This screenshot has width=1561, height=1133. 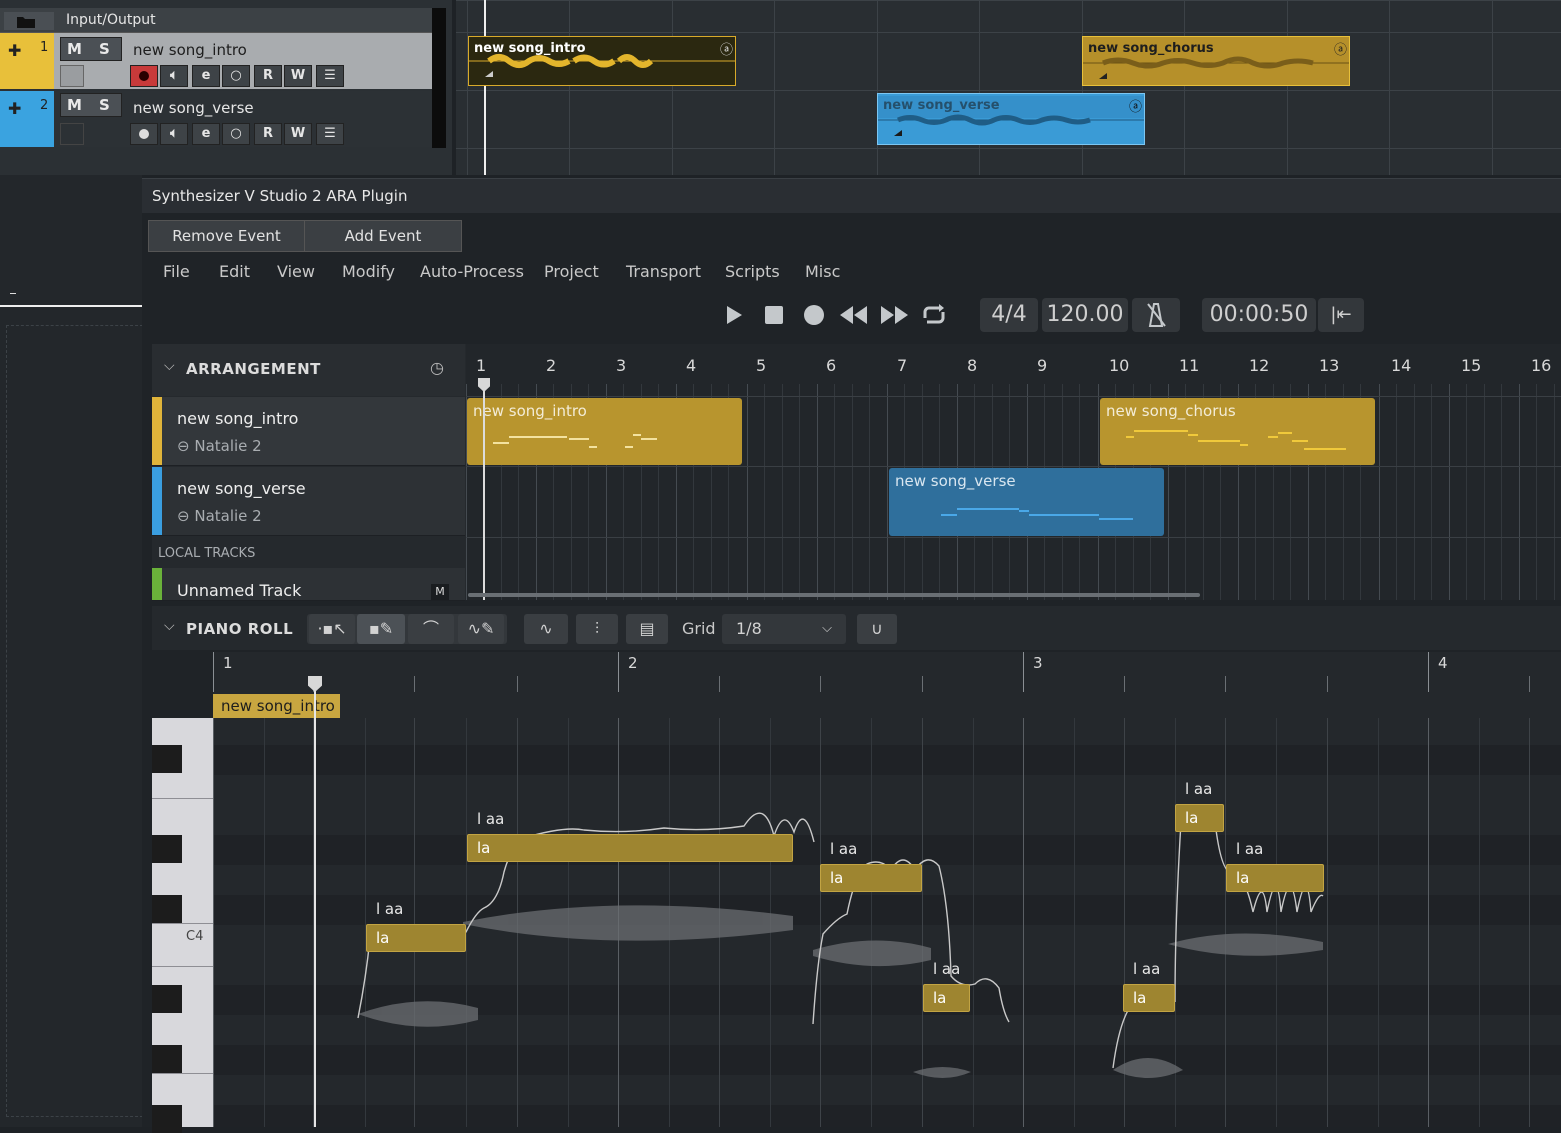 What do you see at coordinates (851, 195) in the screenshot?
I see `plugin-title-bar: Synthesizer V Studio 2 ARA Plugin` at bounding box center [851, 195].